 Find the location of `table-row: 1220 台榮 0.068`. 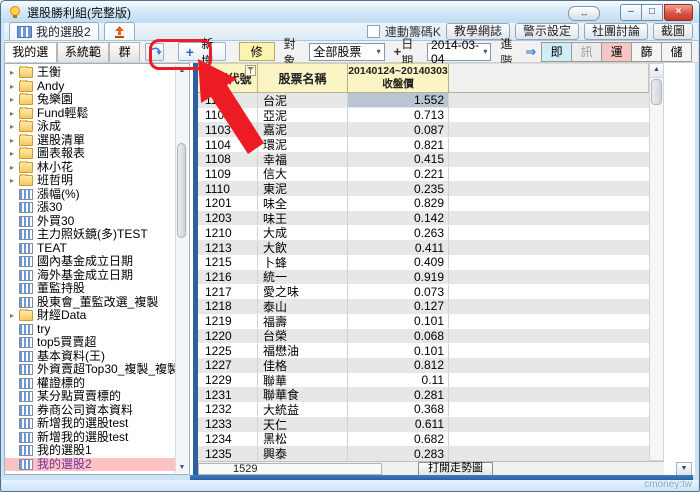

table-row: 1220 台榮 0.068 is located at coordinates (423, 336).